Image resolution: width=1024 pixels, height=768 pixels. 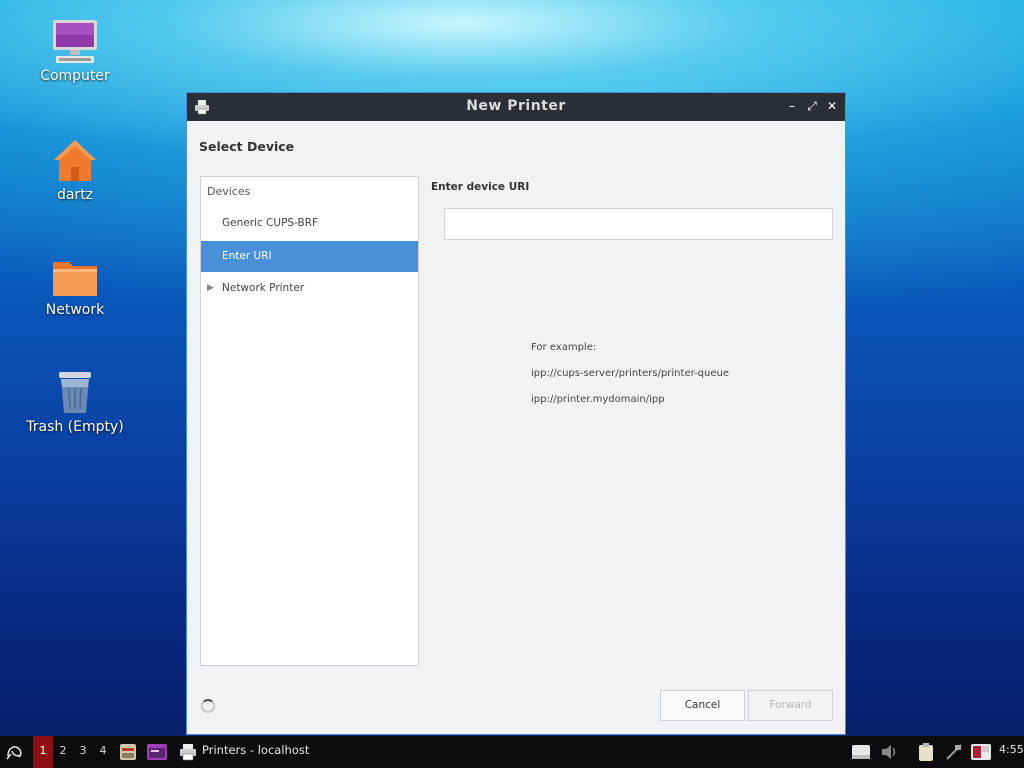 I want to click on minimize-button: –, so click(x=792, y=106).